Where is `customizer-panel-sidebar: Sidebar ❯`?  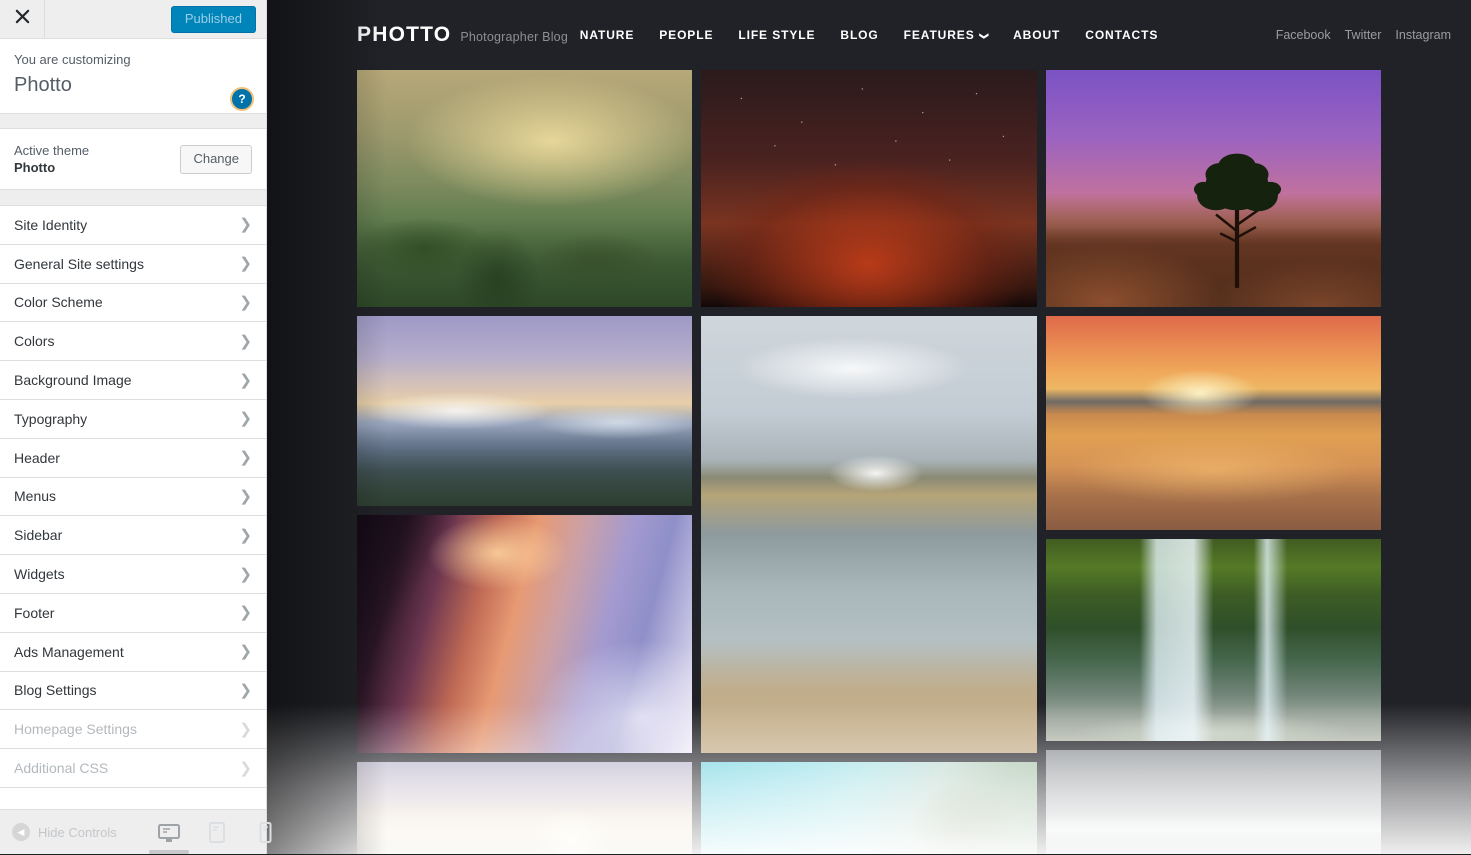 customizer-panel-sidebar: Sidebar ❯ is located at coordinates (133, 536).